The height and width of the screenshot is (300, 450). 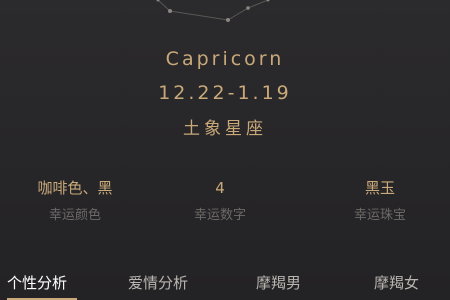 I want to click on lucky-number-label: 幸运数字, so click(x=219, y=215).